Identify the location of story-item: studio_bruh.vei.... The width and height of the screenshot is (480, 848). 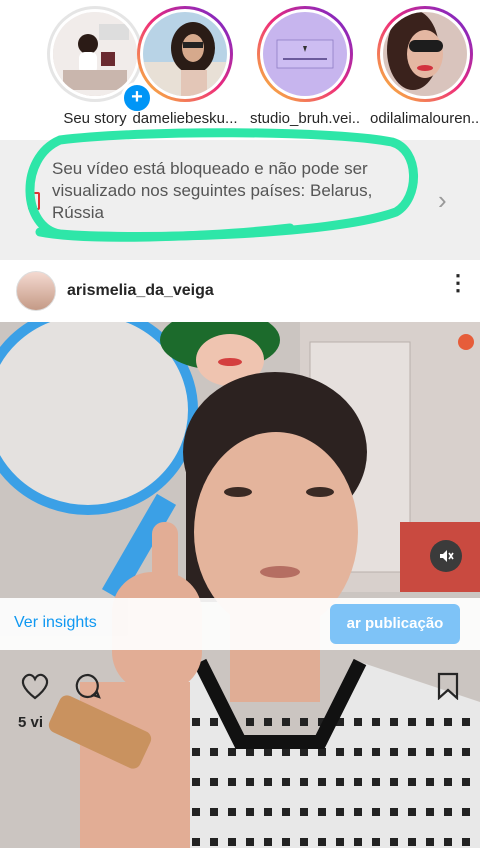
(305, 66).